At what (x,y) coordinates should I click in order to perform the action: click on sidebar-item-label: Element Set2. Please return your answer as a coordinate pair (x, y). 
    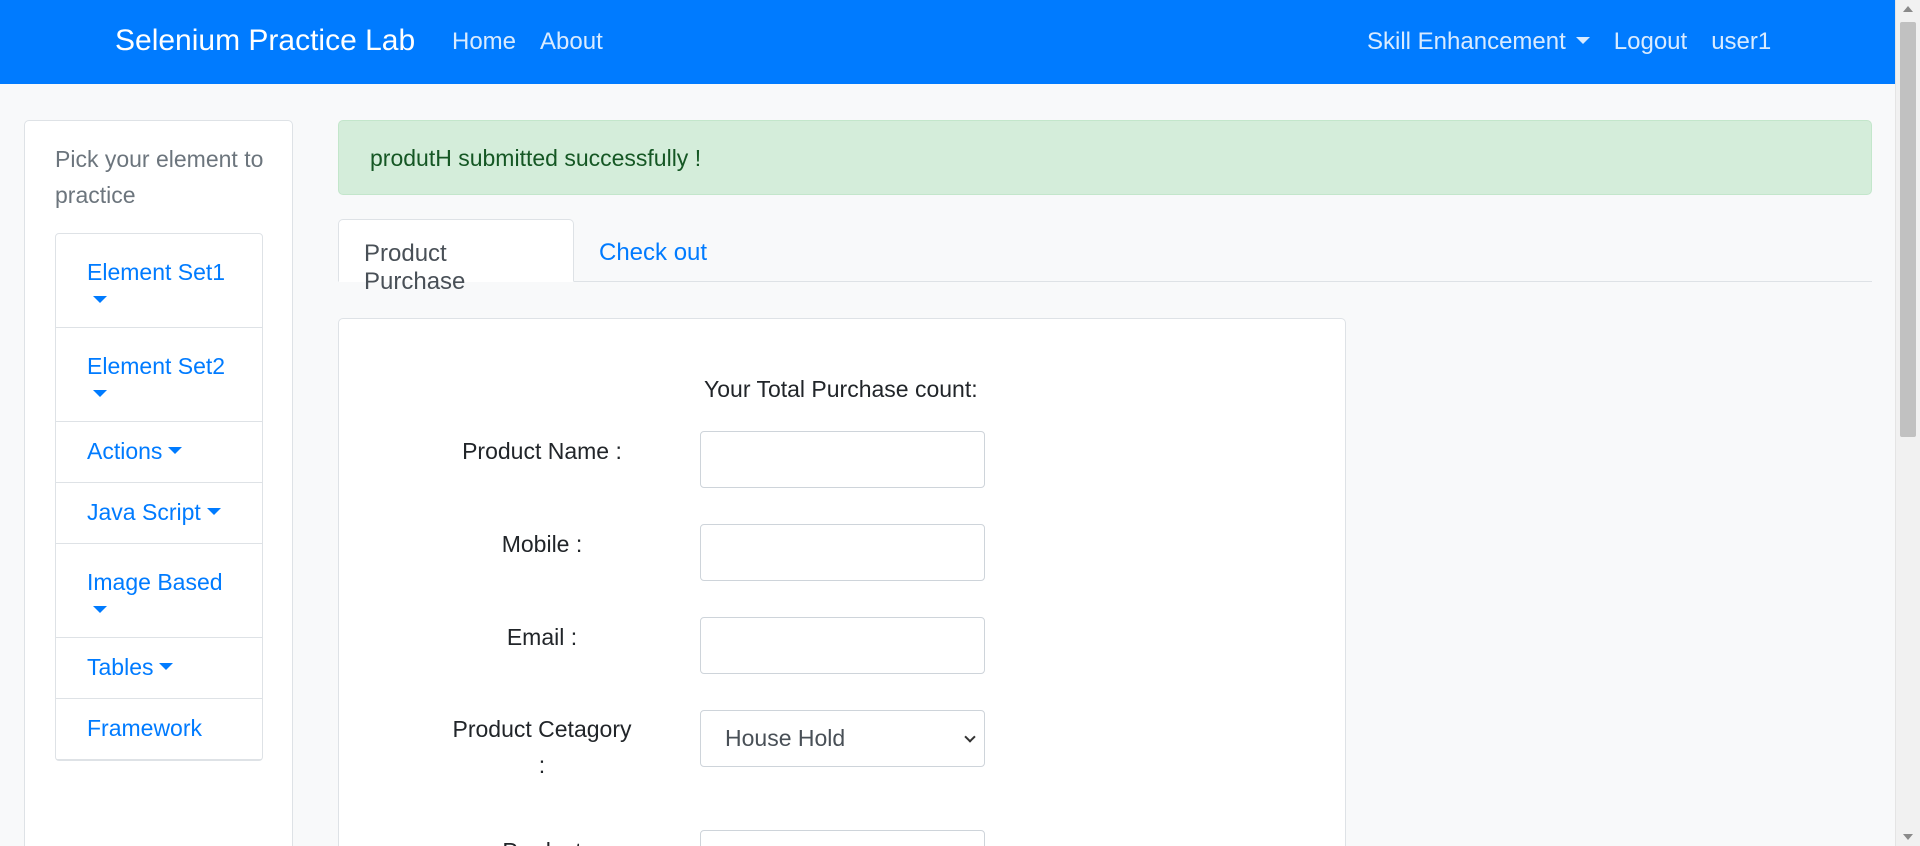
    Looking at the image, I should click on (156, 366).